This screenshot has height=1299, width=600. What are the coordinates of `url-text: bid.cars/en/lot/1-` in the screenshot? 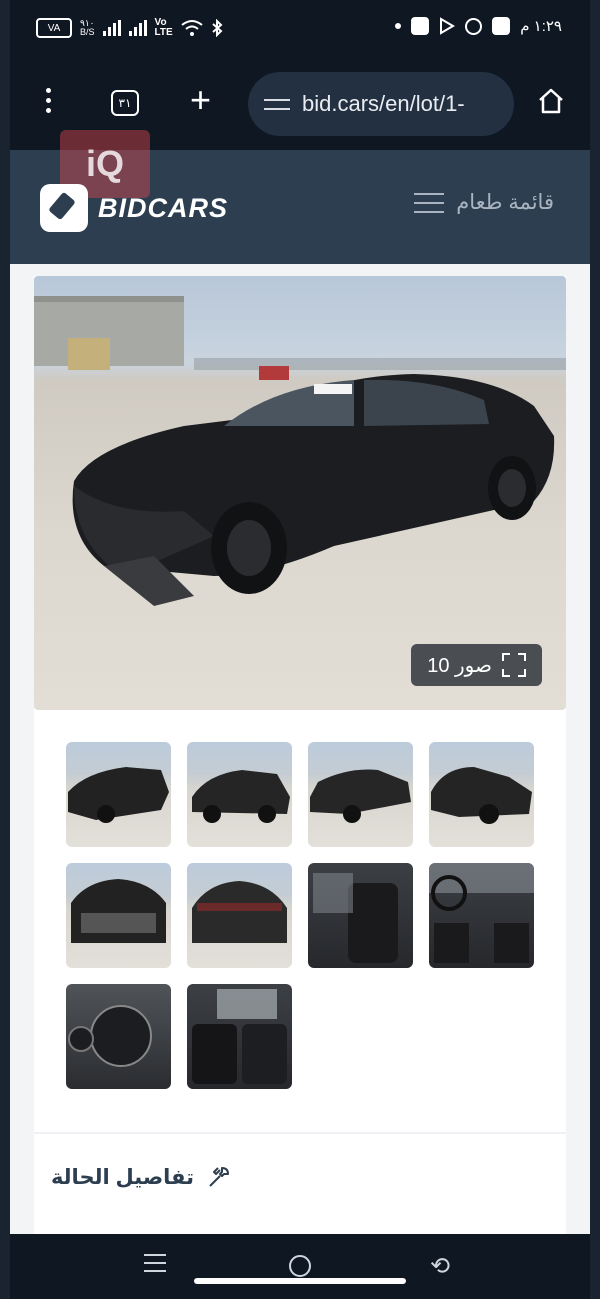 It's located at (383, 103).